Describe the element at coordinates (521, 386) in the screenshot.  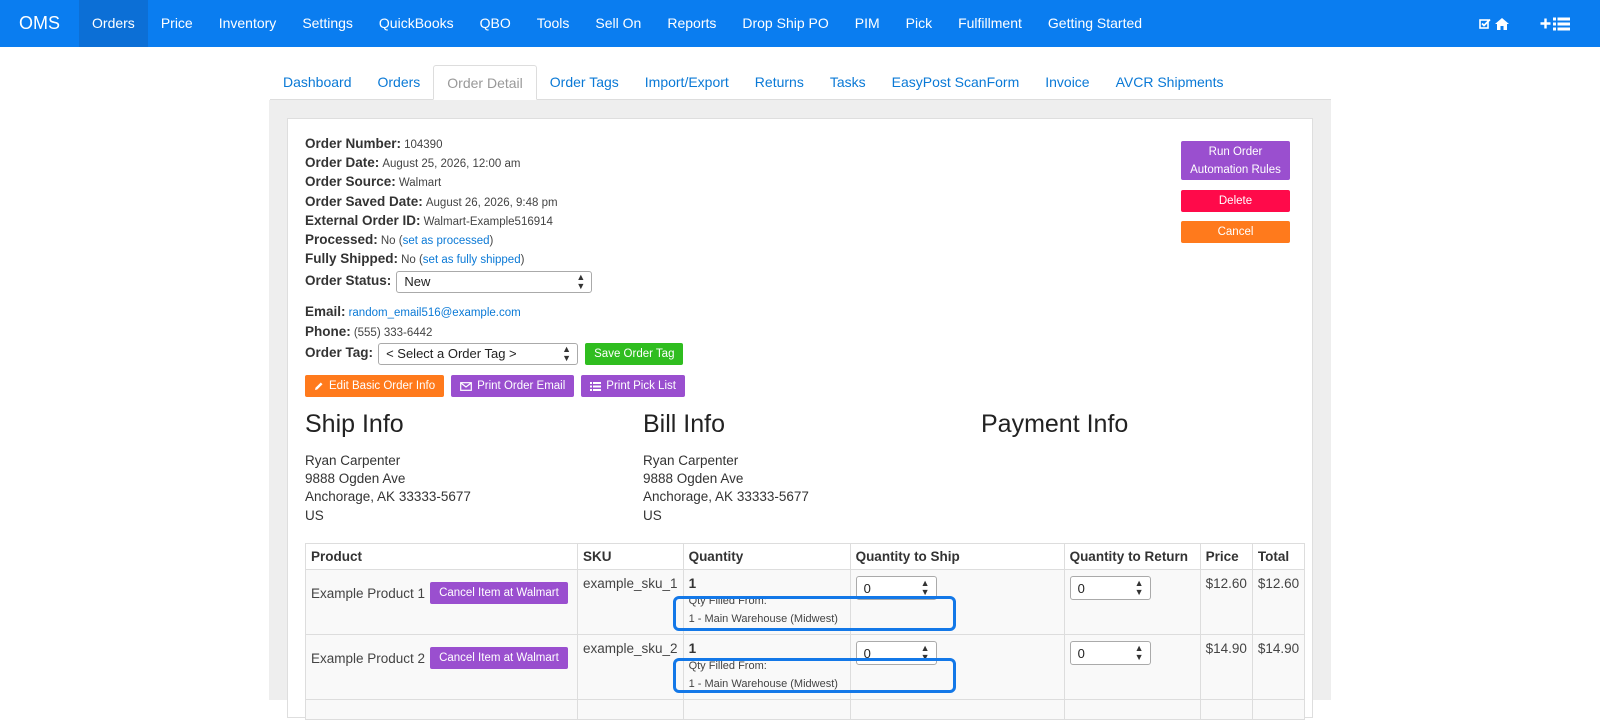
I see `print-order-email-label: Print Order Email` at that location.